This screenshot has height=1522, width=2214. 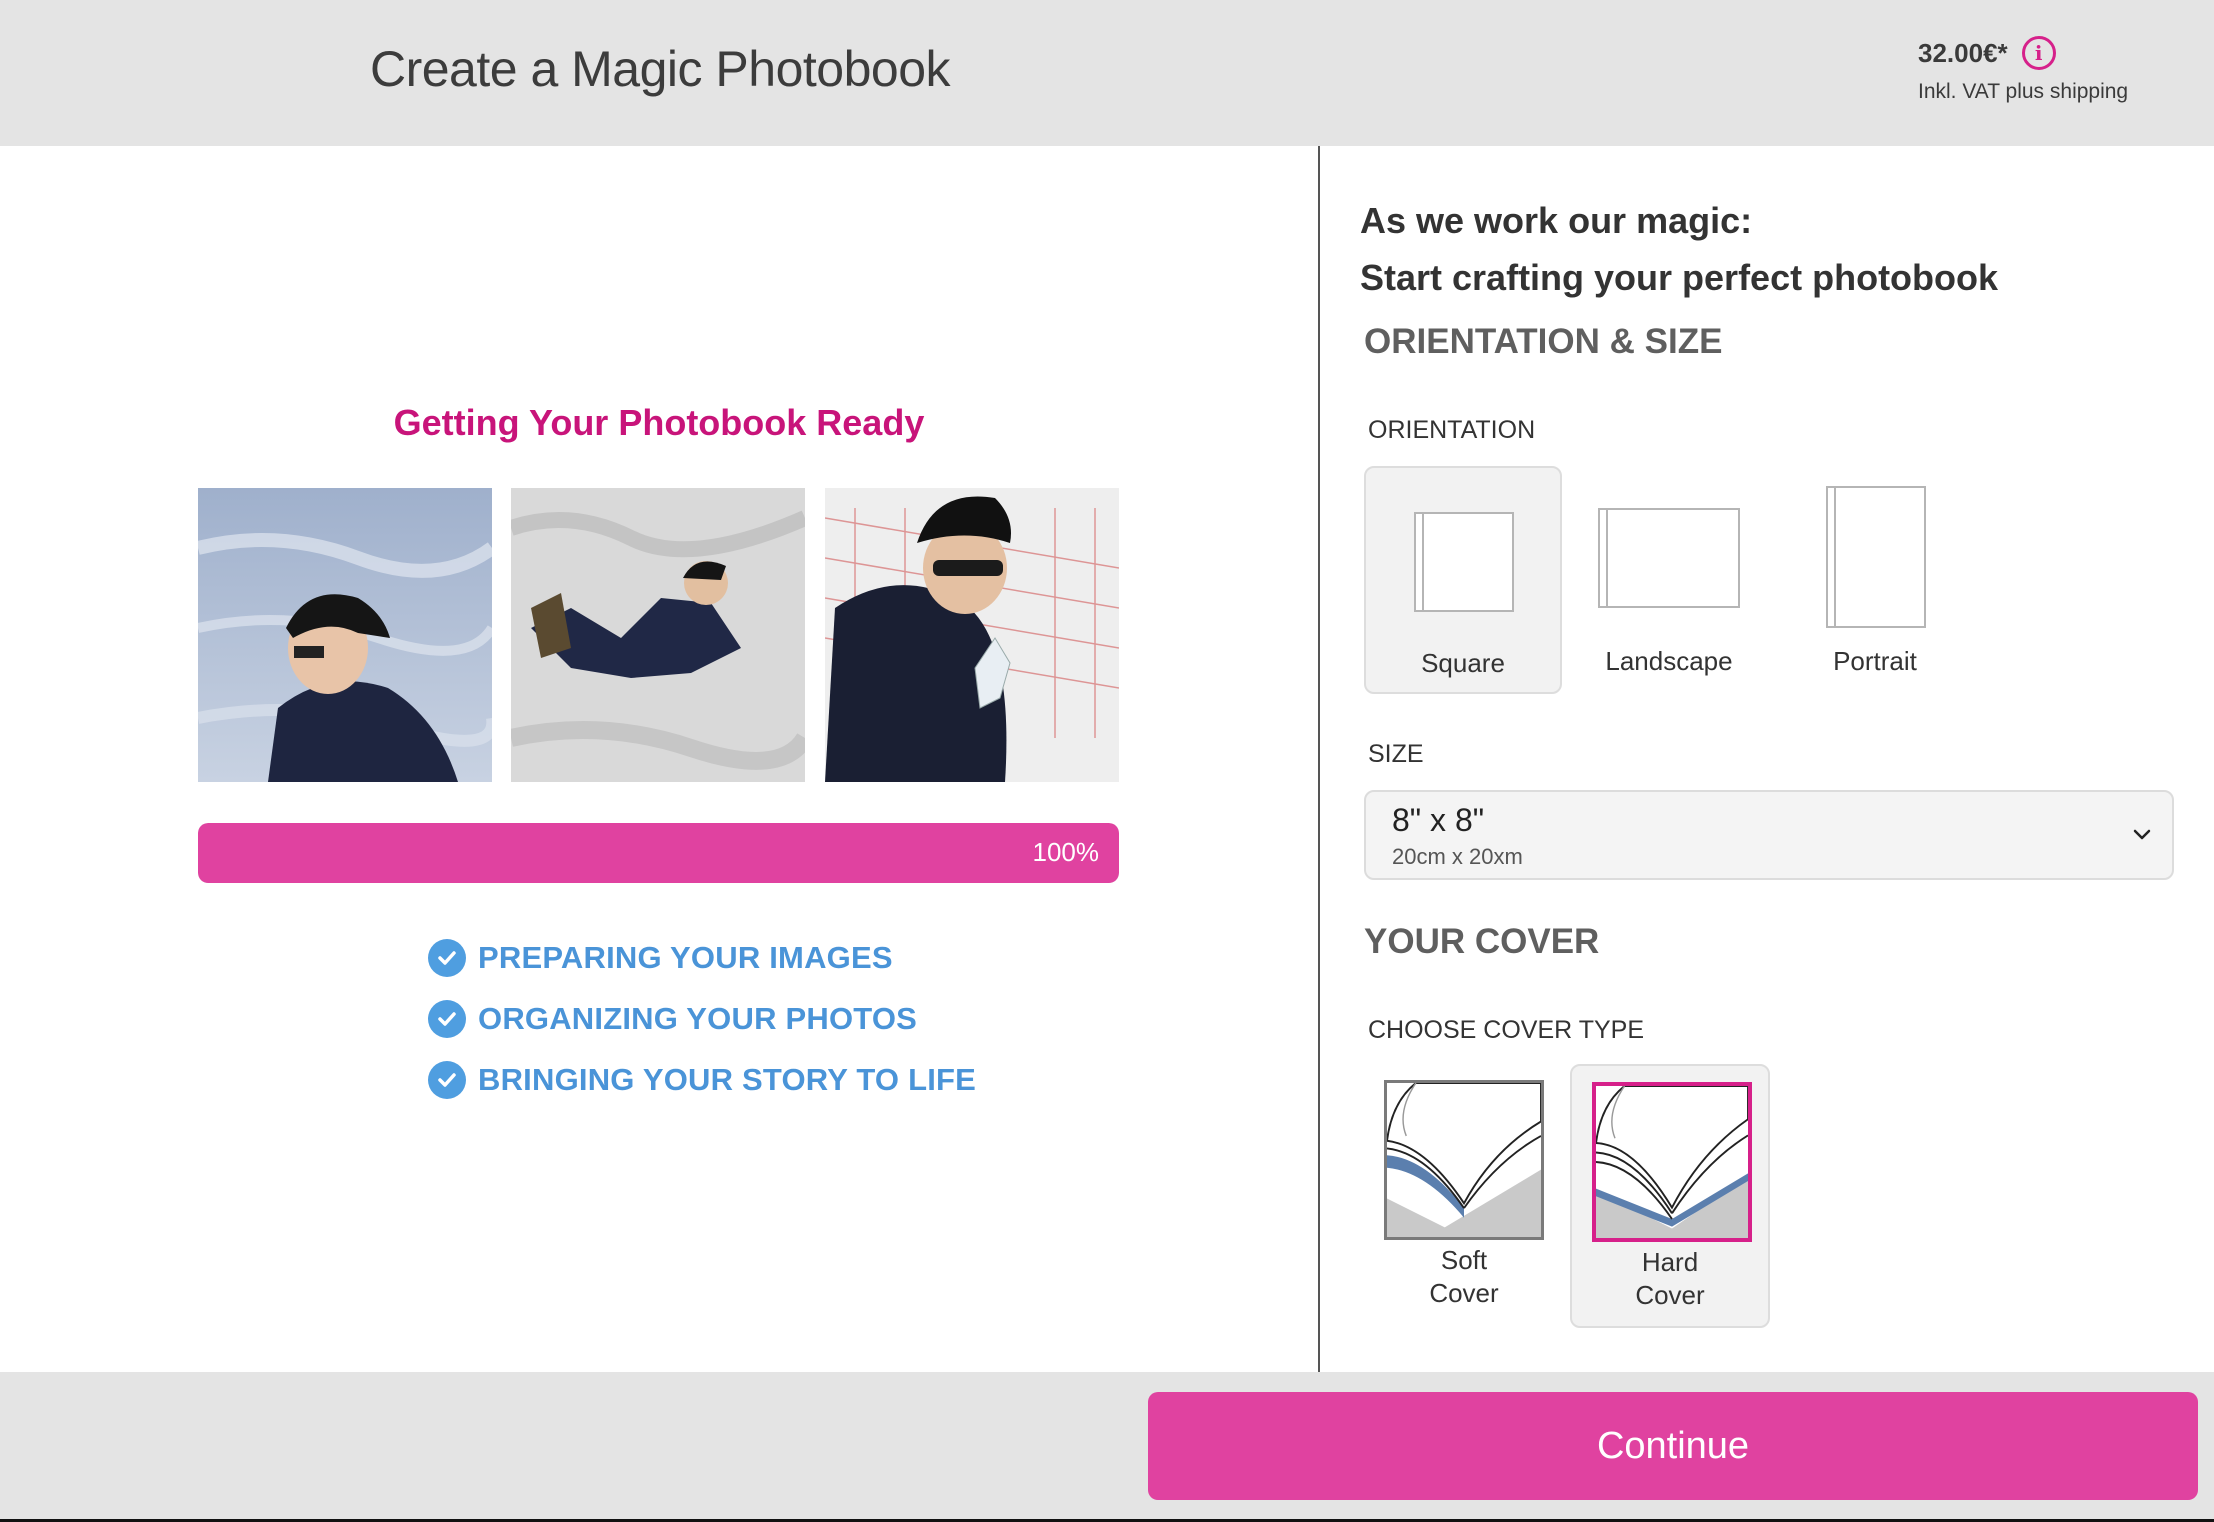 What do you see at coordinates (1396, 754) in the screenshot?
I see `size-label: SIZE` at bounding box center [1396, 754].